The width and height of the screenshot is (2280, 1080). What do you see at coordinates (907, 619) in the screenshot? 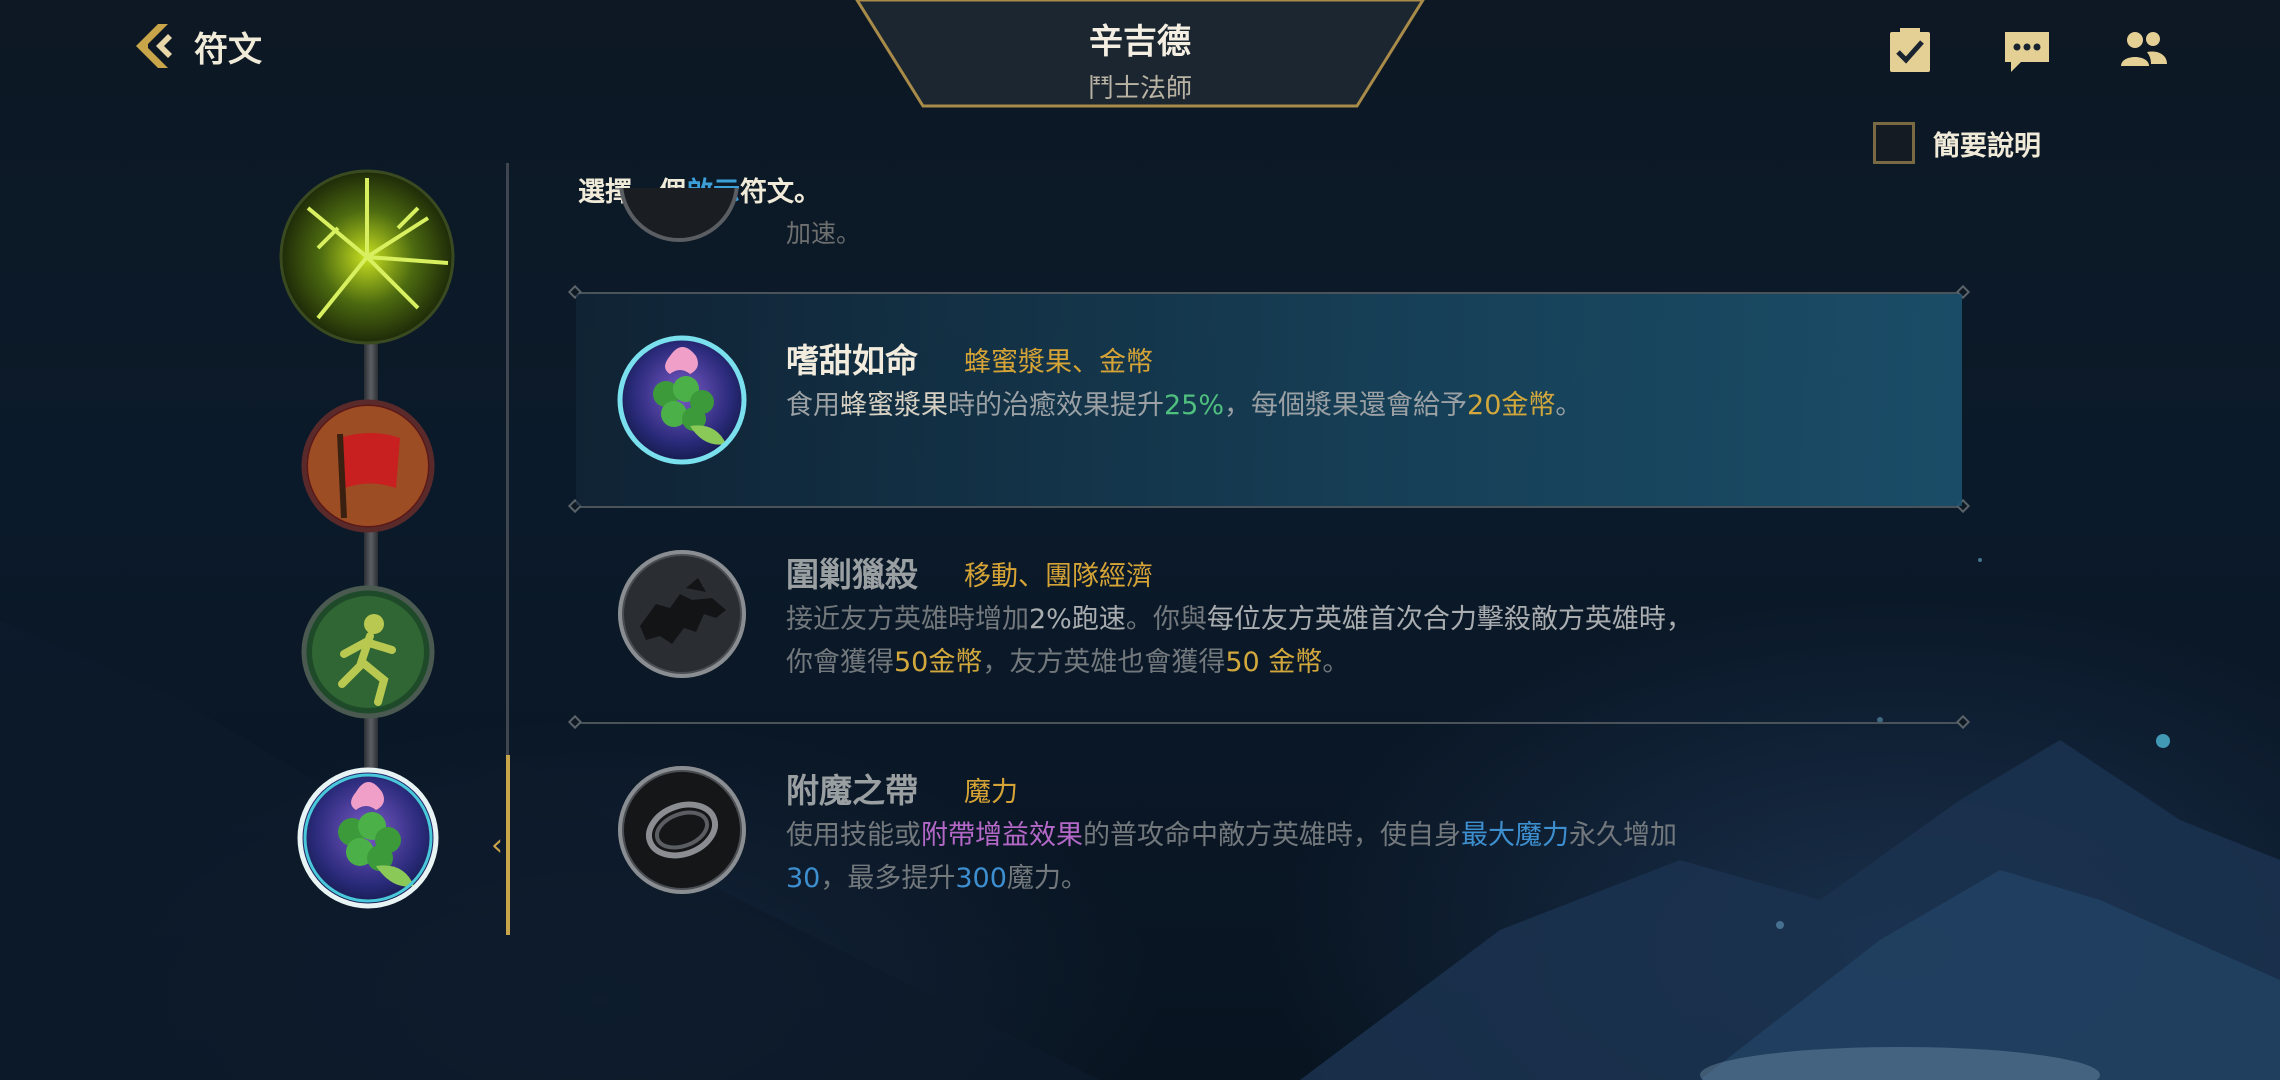
I see `desc-part: 接近友方英雄時增加` at bounding box center [907, 619].